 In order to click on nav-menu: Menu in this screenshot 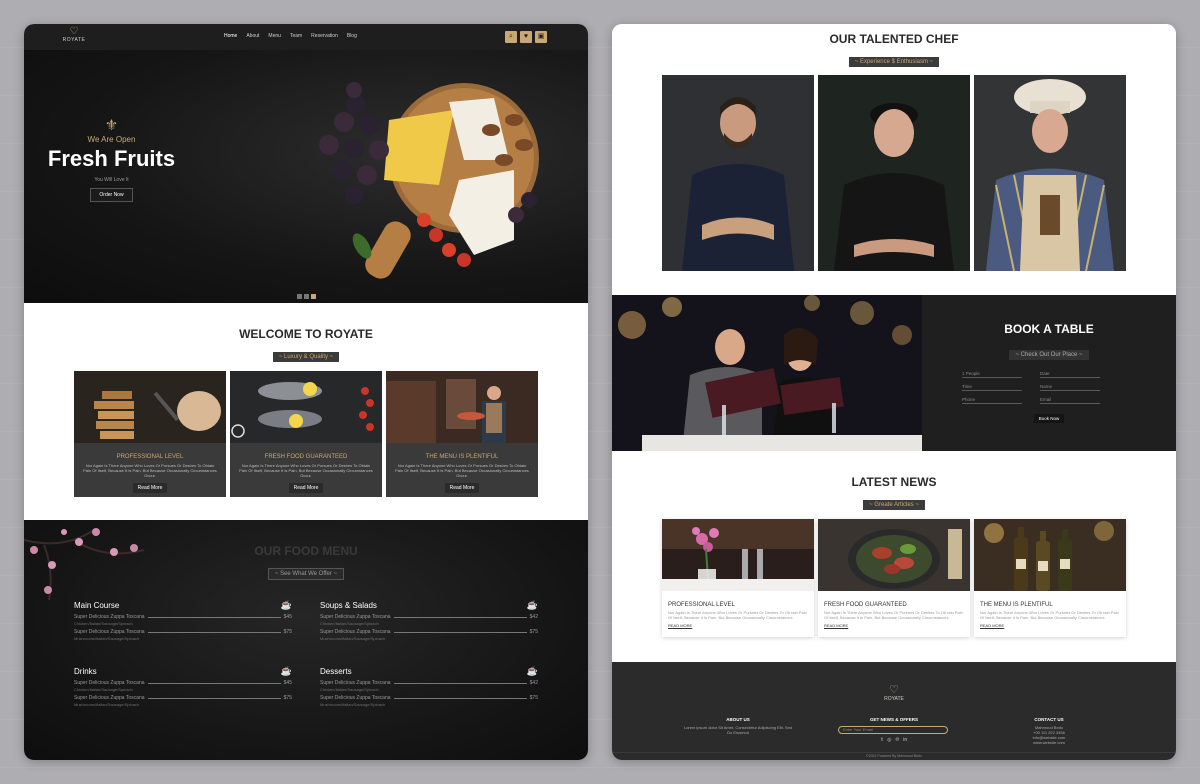, I will do `click(274, 36)`.